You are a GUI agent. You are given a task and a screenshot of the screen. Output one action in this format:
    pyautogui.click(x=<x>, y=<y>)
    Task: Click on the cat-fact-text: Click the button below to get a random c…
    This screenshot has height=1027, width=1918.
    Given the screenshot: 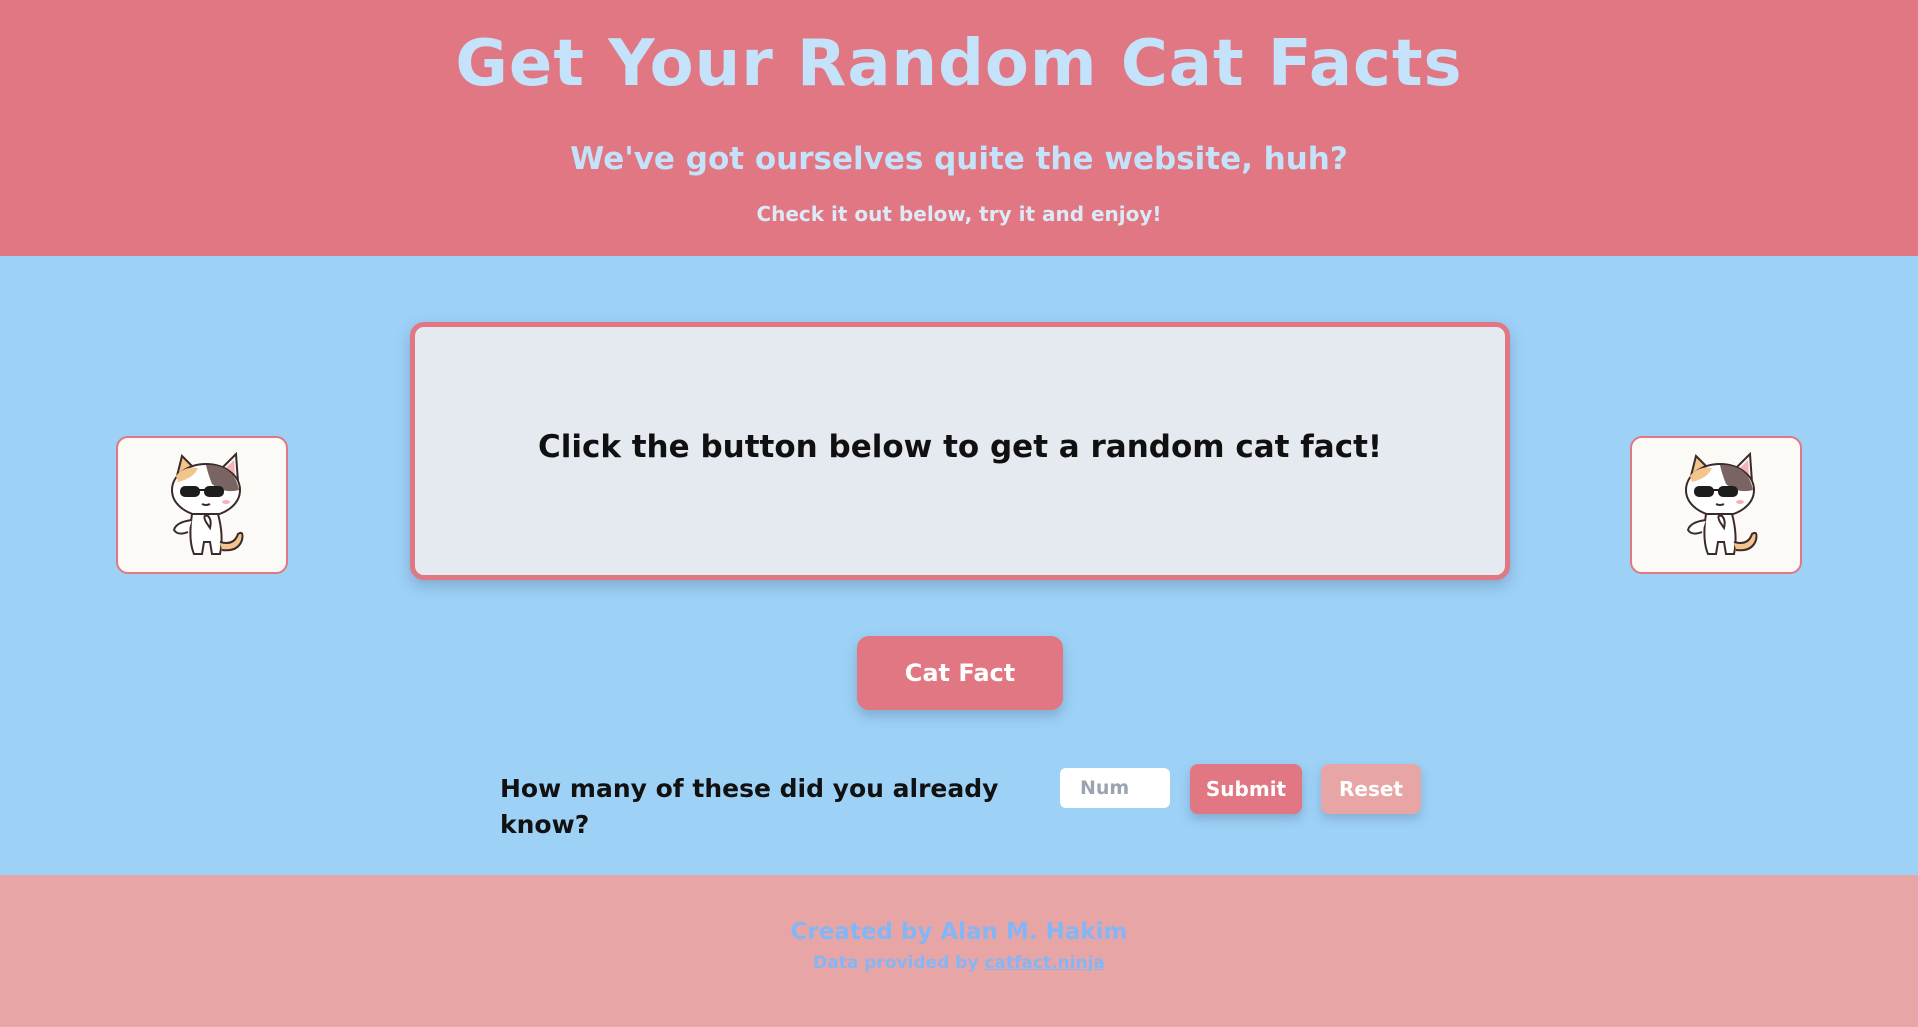 What is the action you would take?
    pyautogui.click(x=960, y=447)
    